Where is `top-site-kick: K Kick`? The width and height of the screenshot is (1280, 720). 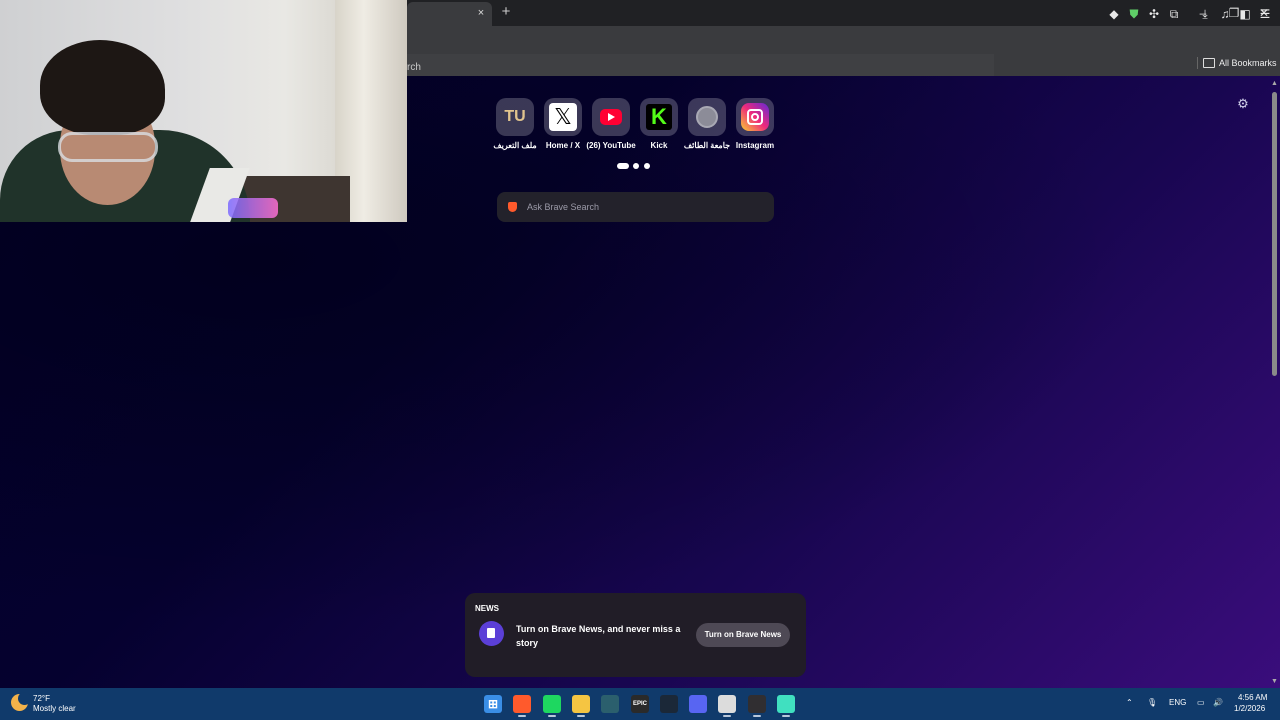
top-site-kick: K Kick is located at coordinates (659, 124).